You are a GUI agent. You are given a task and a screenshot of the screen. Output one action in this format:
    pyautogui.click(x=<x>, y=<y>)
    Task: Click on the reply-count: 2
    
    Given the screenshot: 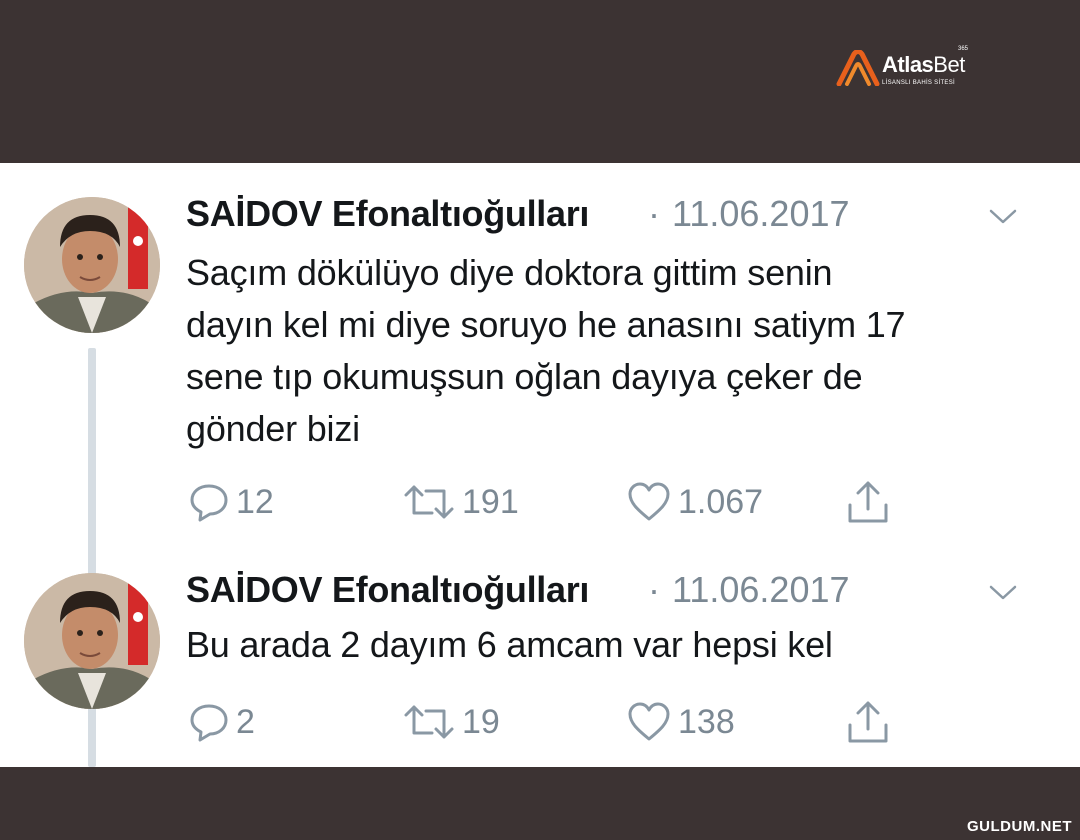 What is the action you would take?
    pyautogui.click(x=245, y=721)
    